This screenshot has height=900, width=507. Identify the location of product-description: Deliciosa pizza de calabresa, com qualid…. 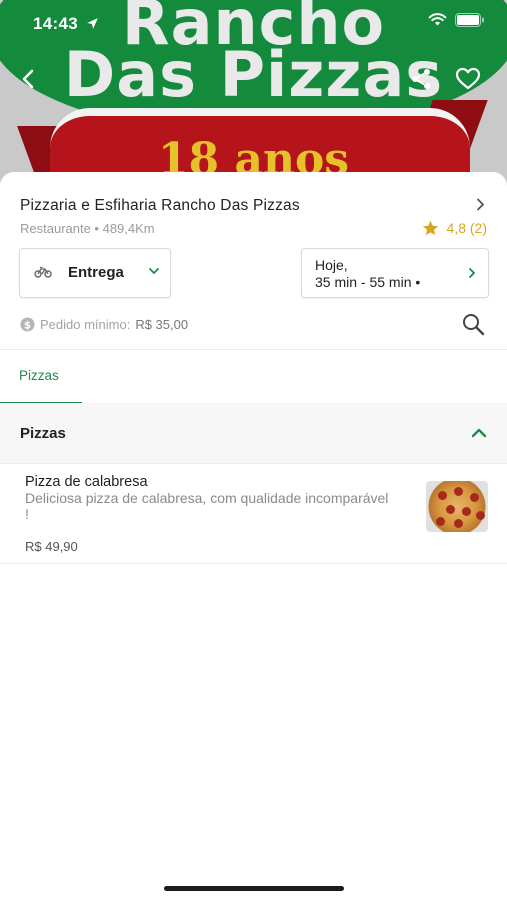
(207, 506).